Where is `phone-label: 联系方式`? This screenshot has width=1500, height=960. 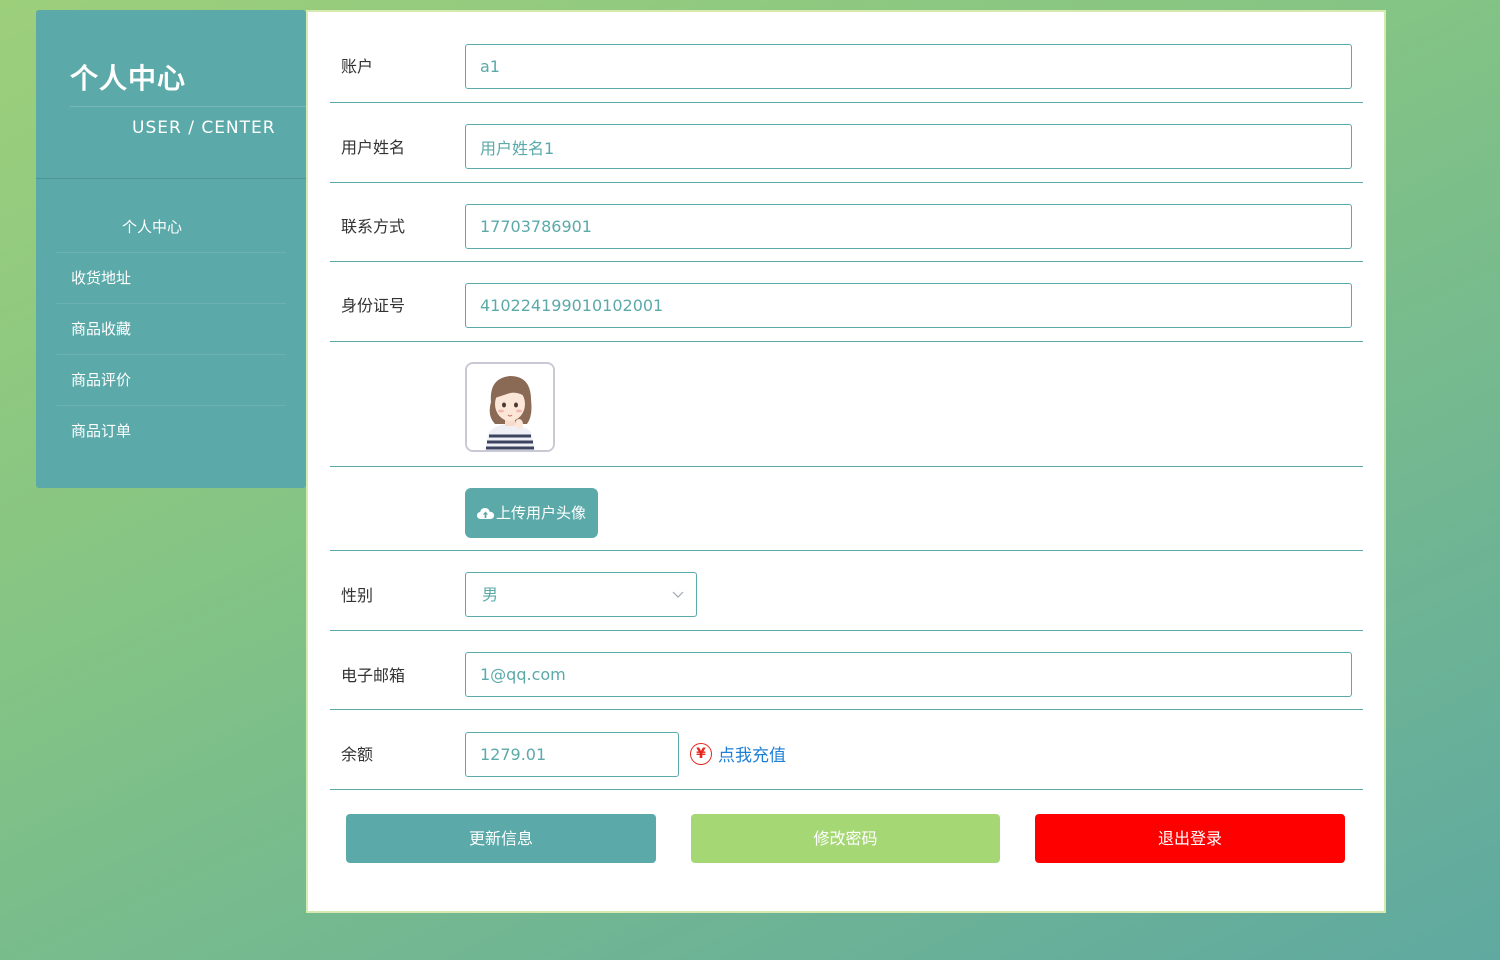 phone-label: 联系方式 is located at coordinates (373, 226).